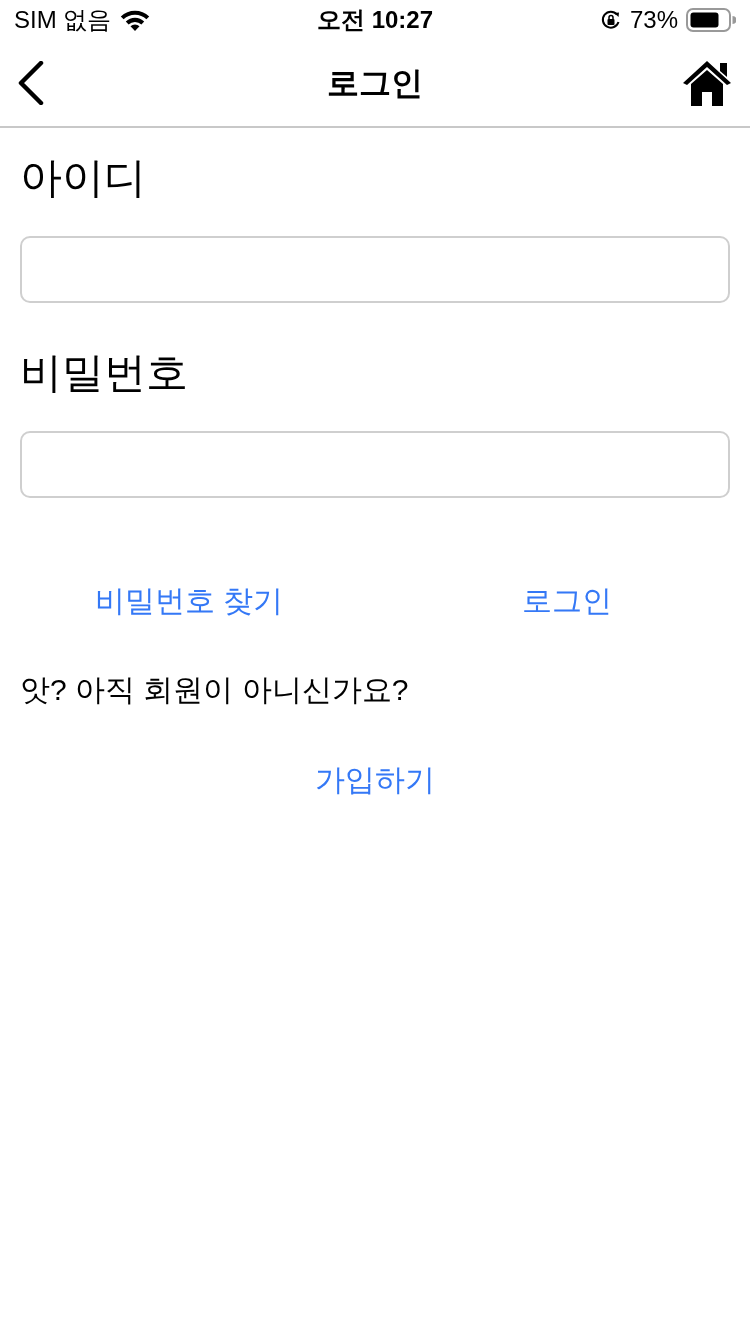  What do you see at coordinates (707, 83) in the screenshot?
I see `home-icon` at bounding box center [707, 83].